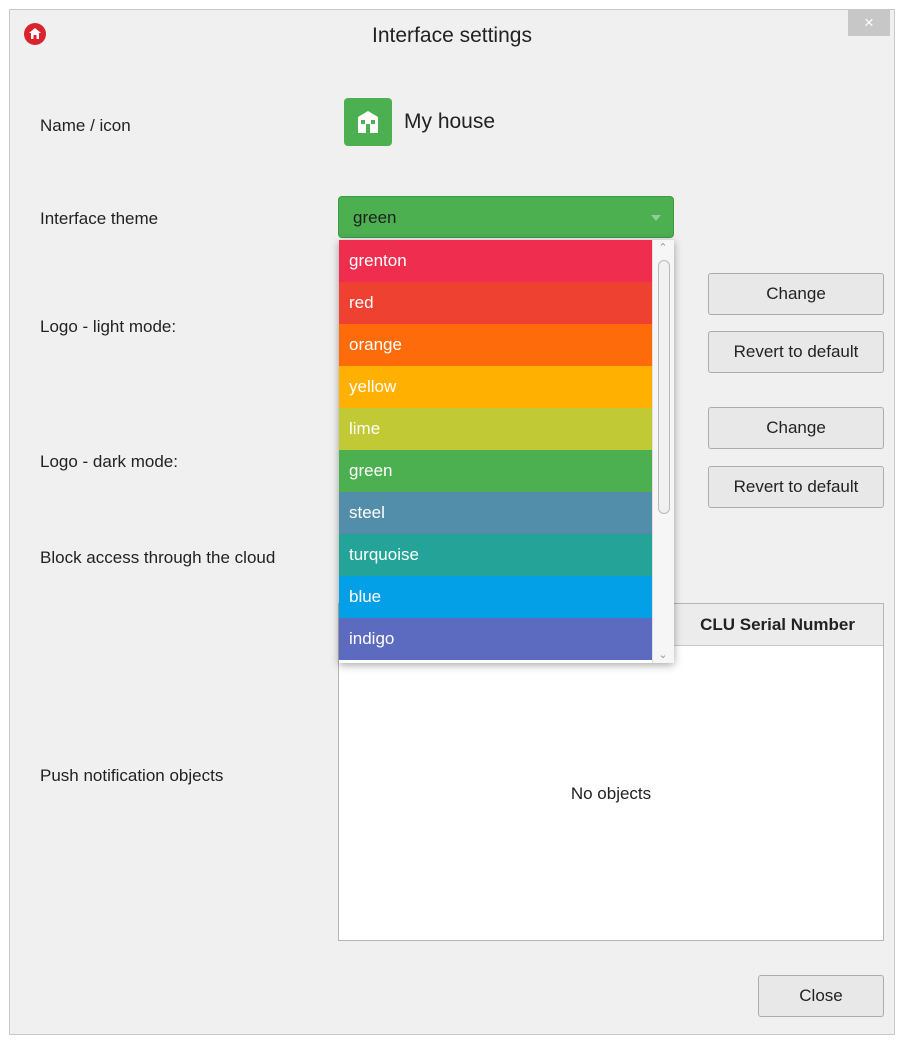 The image size is (898, 1041). What do you see at coordinates (495, 303) in the screenshot?
I see `theme-option-red: red` at bounding box center [495, 303].